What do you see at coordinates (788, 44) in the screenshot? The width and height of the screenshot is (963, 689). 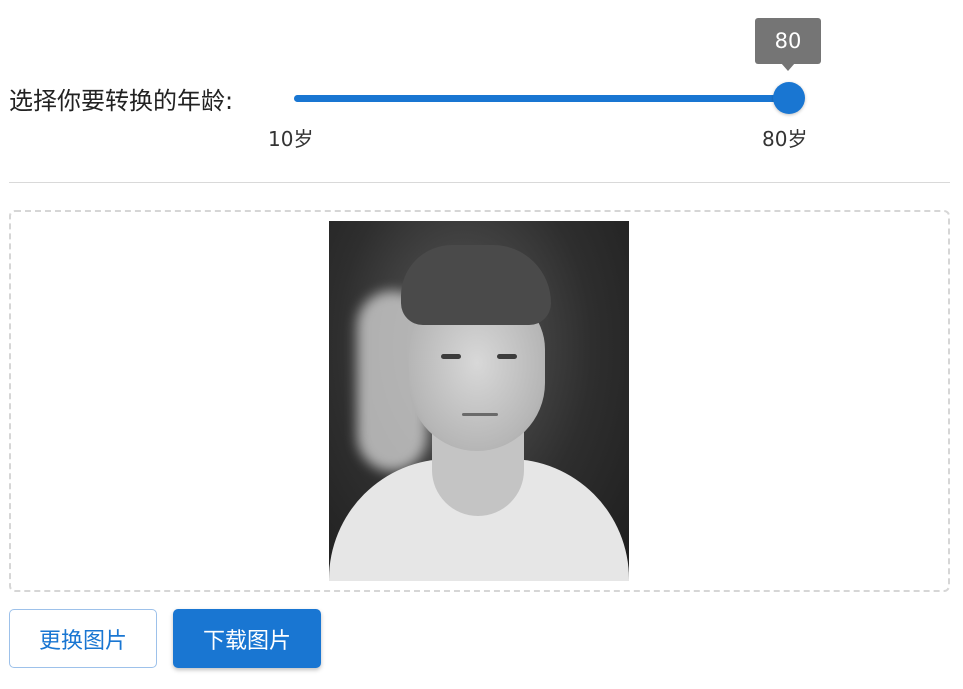 I see `slider-value-tooltip: 80` at bounding box center [788, 44].